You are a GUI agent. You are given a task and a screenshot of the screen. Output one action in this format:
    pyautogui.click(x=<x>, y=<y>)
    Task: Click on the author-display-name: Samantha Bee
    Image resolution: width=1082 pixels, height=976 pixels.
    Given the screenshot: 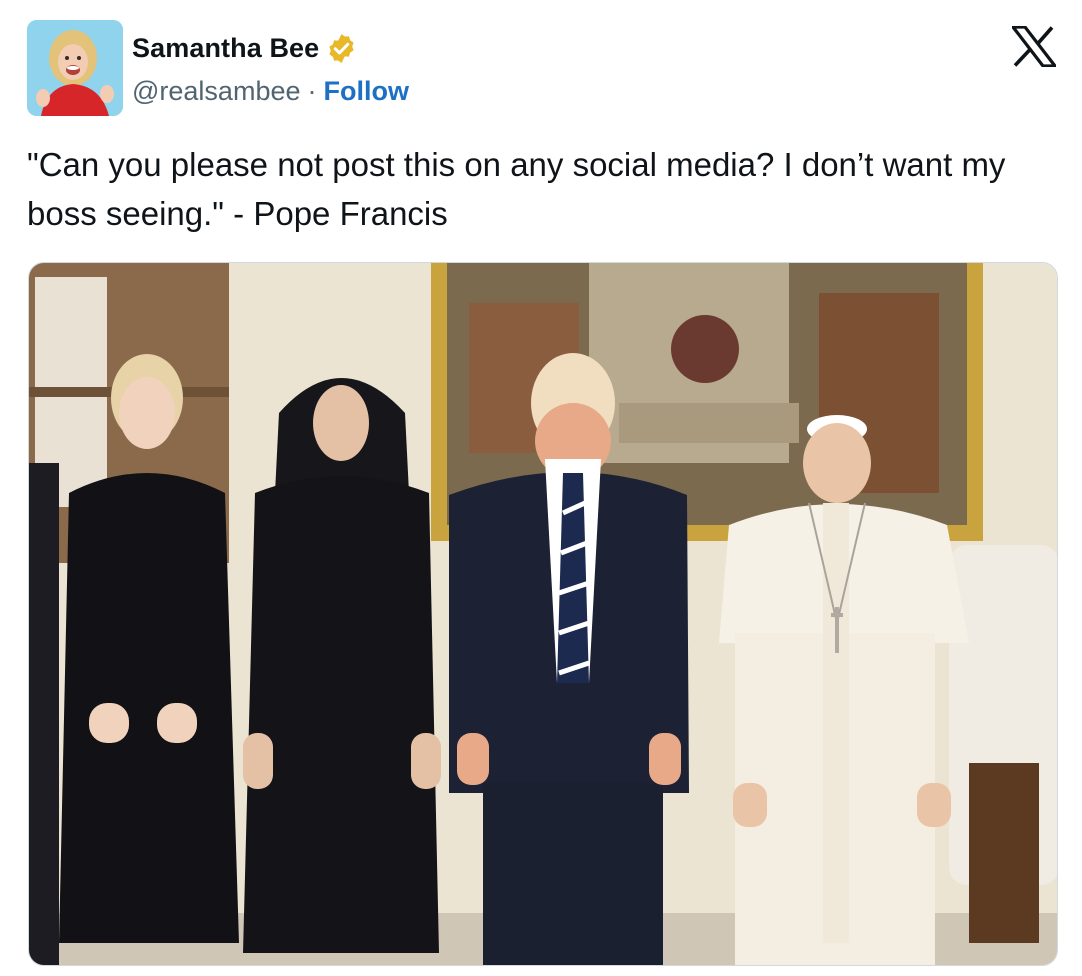 What is the action you would take?
    pyautogui.click(x=225, y=48)
    